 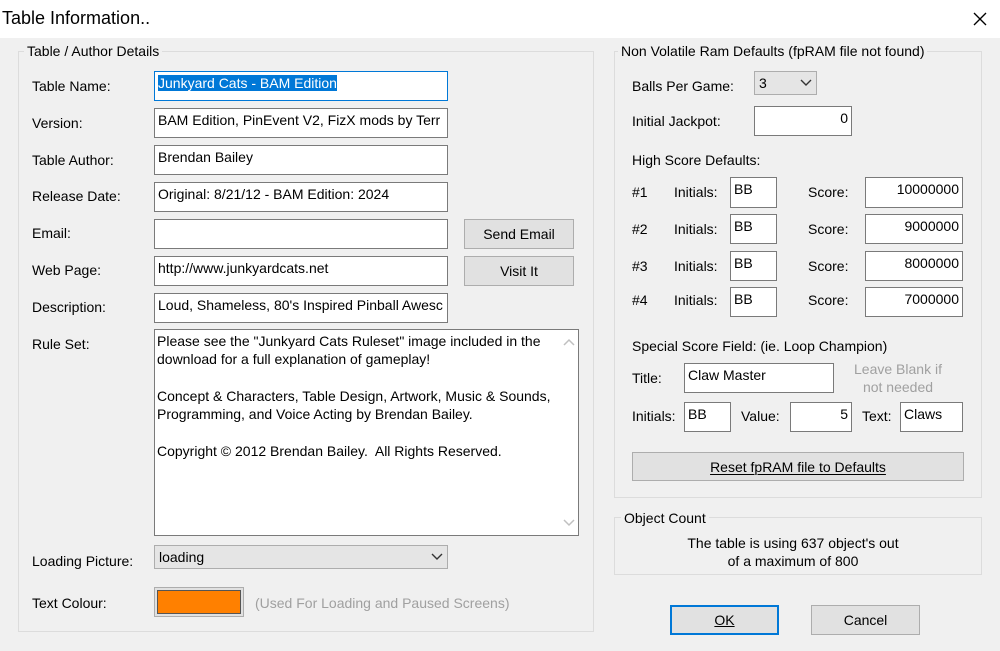 I want to click on initial-jackpot-label: Initial Jackpot:, so click(x=676, y=121).